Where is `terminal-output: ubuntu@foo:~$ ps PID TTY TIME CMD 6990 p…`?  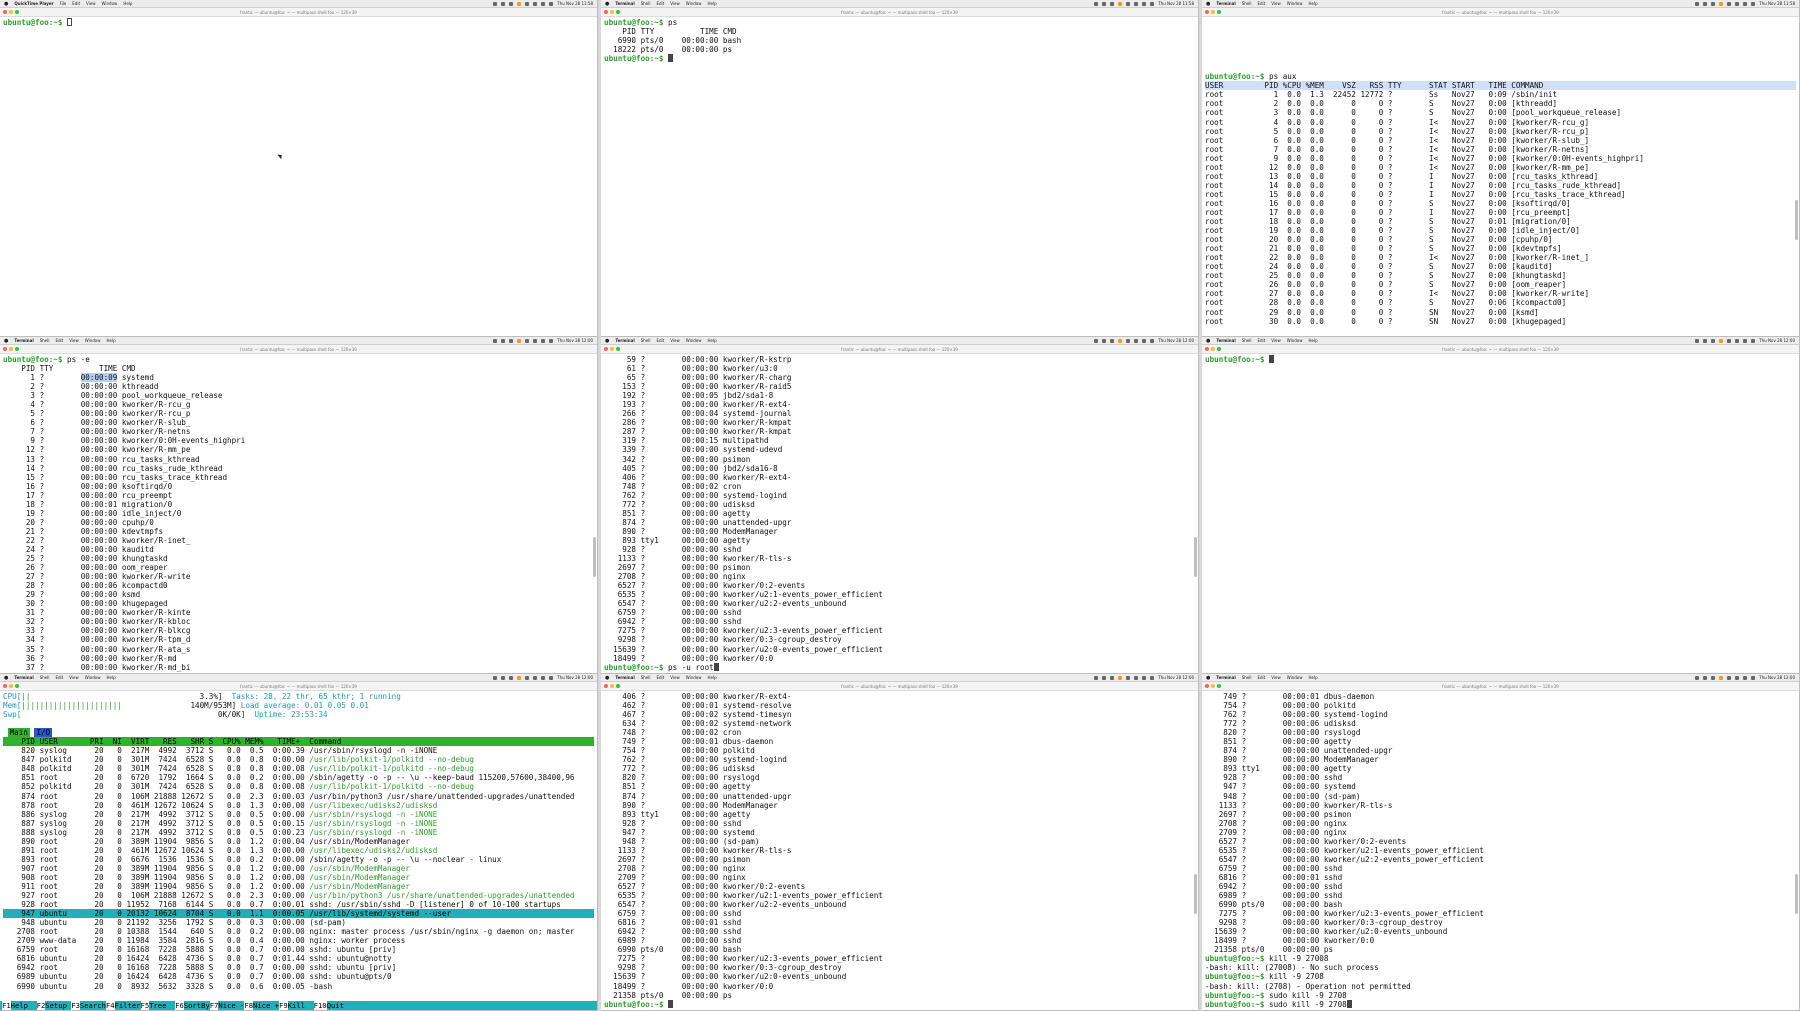
terminal-output: ubuntu@foo:~$ ps PID TTY TIME CMD 6990 p… is located at coordinates (899, 176).